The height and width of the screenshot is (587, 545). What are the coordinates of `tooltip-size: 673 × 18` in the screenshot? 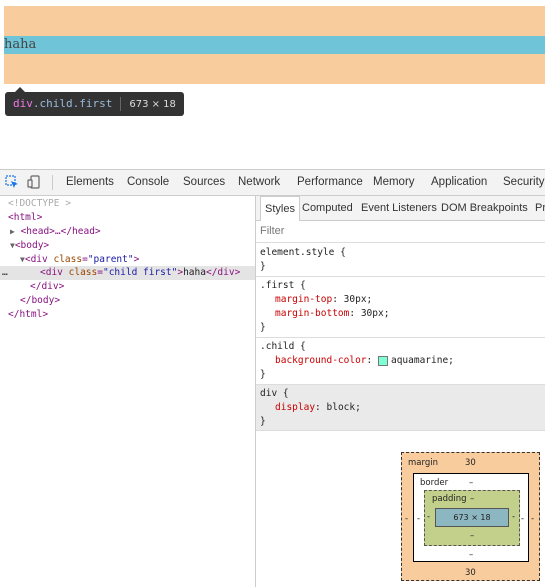 It's located at (152, 104).